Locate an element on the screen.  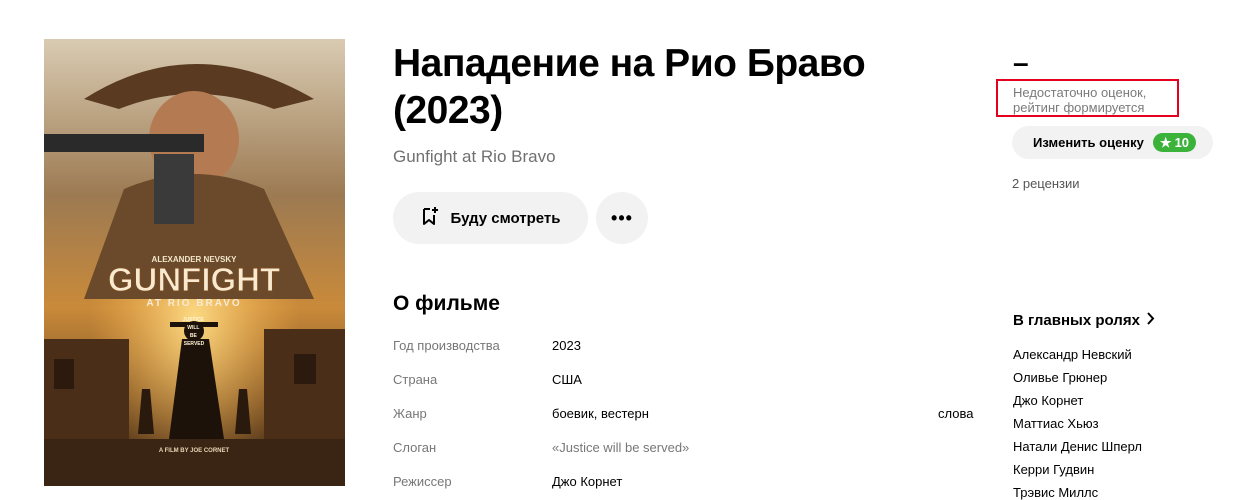
more-dots-icon: ••• is located at coordinates (622, 217).